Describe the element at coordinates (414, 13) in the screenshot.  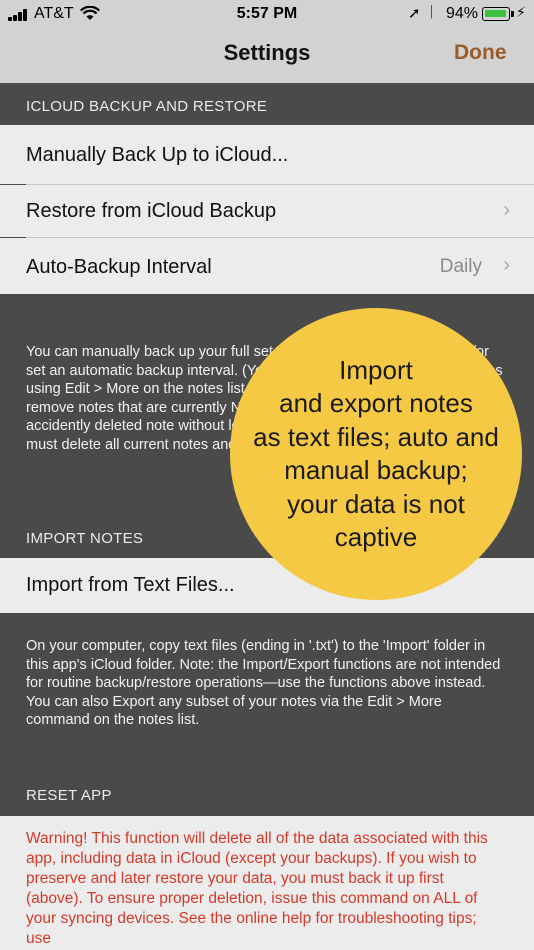
I see `location-icon: ➚` at that location.